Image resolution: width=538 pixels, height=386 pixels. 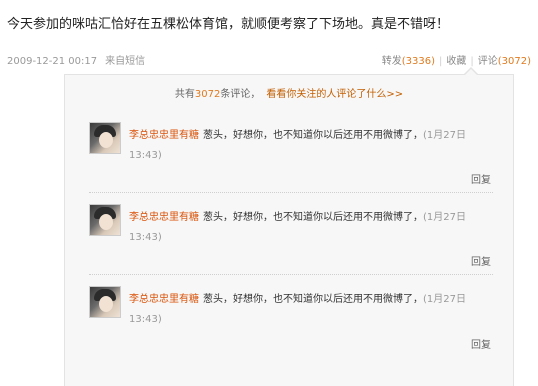 I want to click on repost-button: 转发(3336), so click(x=408, y=61).